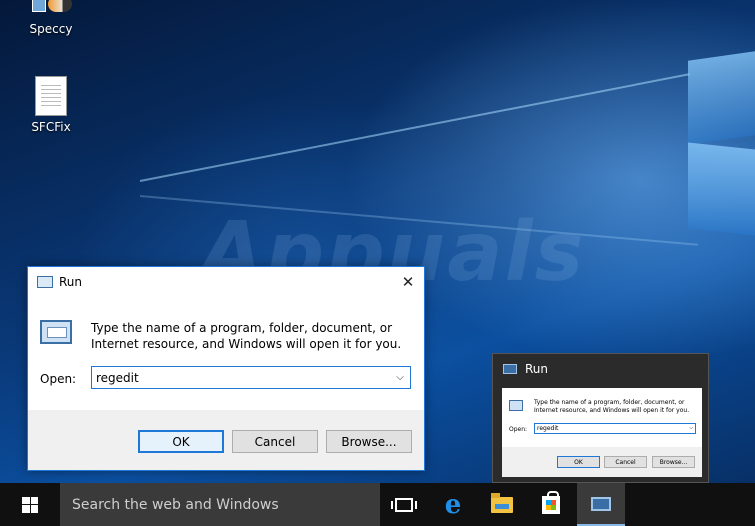 Image resolution: width=755 pixels, height=526 pixels. Describe the element at coordinates (615, 428) in the screenshot. I see `thumbnail-open-field: regedit ⌵` at that location.